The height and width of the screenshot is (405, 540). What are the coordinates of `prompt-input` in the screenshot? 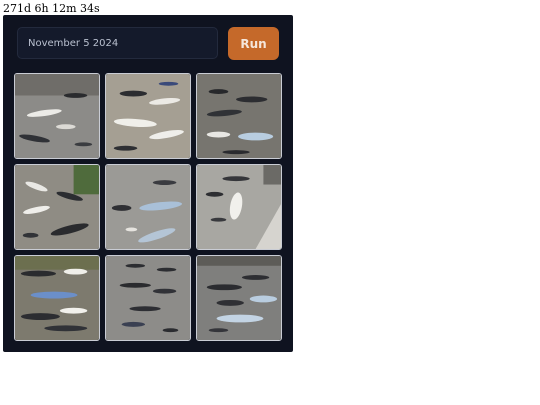 It's located at (117, 43).